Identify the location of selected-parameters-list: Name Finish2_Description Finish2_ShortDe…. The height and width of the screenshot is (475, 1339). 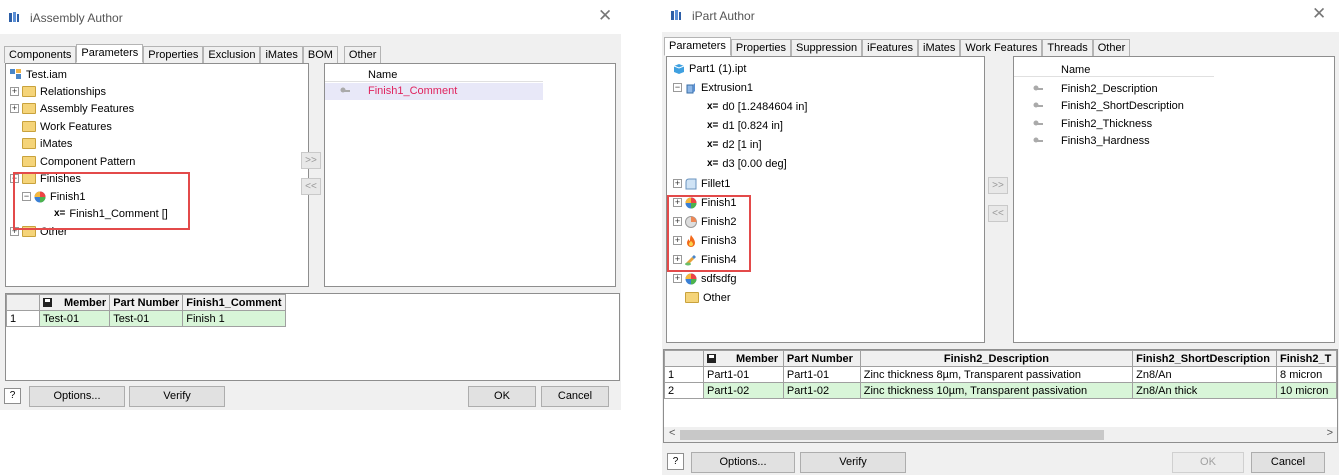
(1174, 199).